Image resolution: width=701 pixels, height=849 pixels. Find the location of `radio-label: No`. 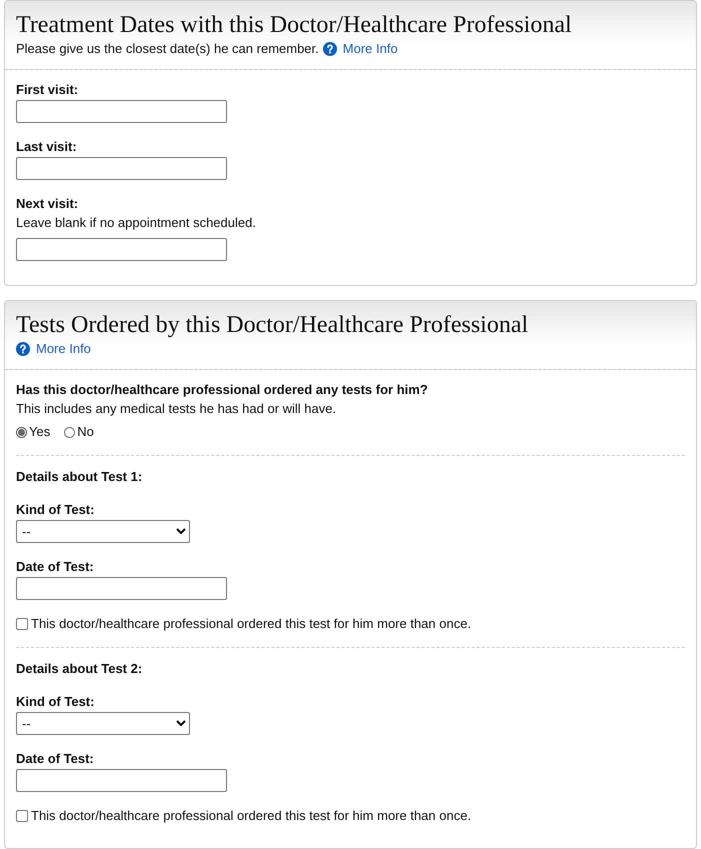

radio-label: No is located at coordinates (85, 432).